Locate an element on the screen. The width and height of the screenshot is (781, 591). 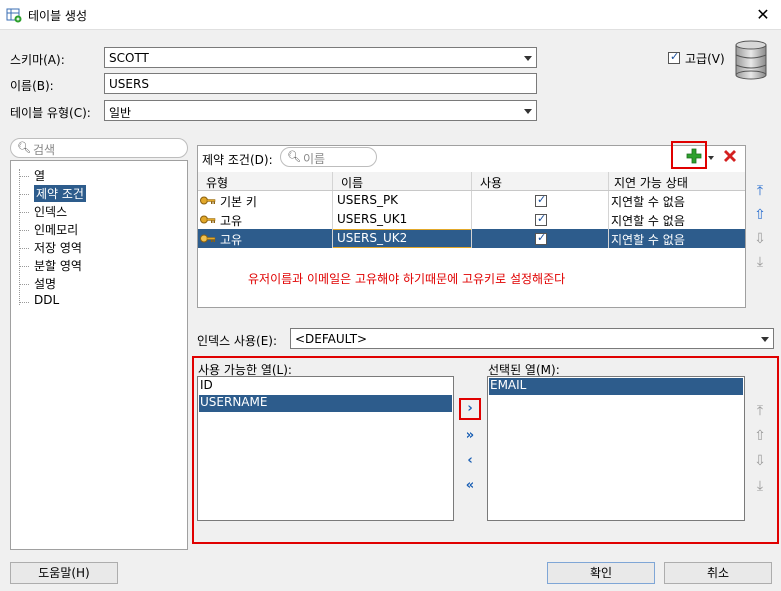
constraint-name: USERS_UK1 is located at coordinates (372, 219).